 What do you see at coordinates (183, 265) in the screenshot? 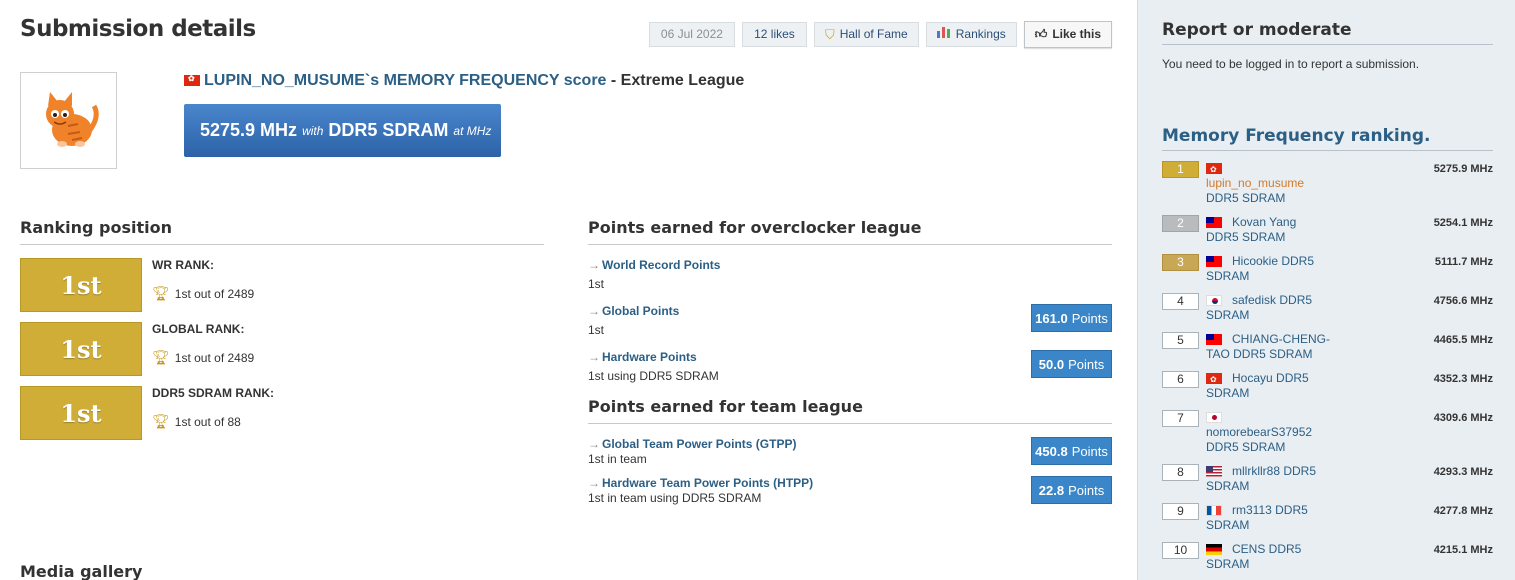
I see `wr-rank-label: WR RANK:` at bounding box center [183, 265].